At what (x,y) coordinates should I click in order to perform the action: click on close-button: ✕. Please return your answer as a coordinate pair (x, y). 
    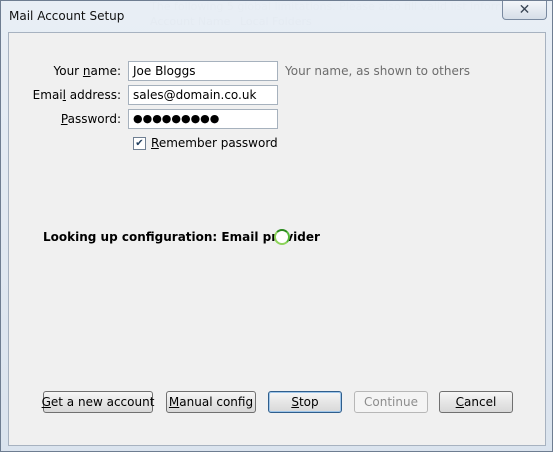
    Looking at the image, I should click on (524, 10).